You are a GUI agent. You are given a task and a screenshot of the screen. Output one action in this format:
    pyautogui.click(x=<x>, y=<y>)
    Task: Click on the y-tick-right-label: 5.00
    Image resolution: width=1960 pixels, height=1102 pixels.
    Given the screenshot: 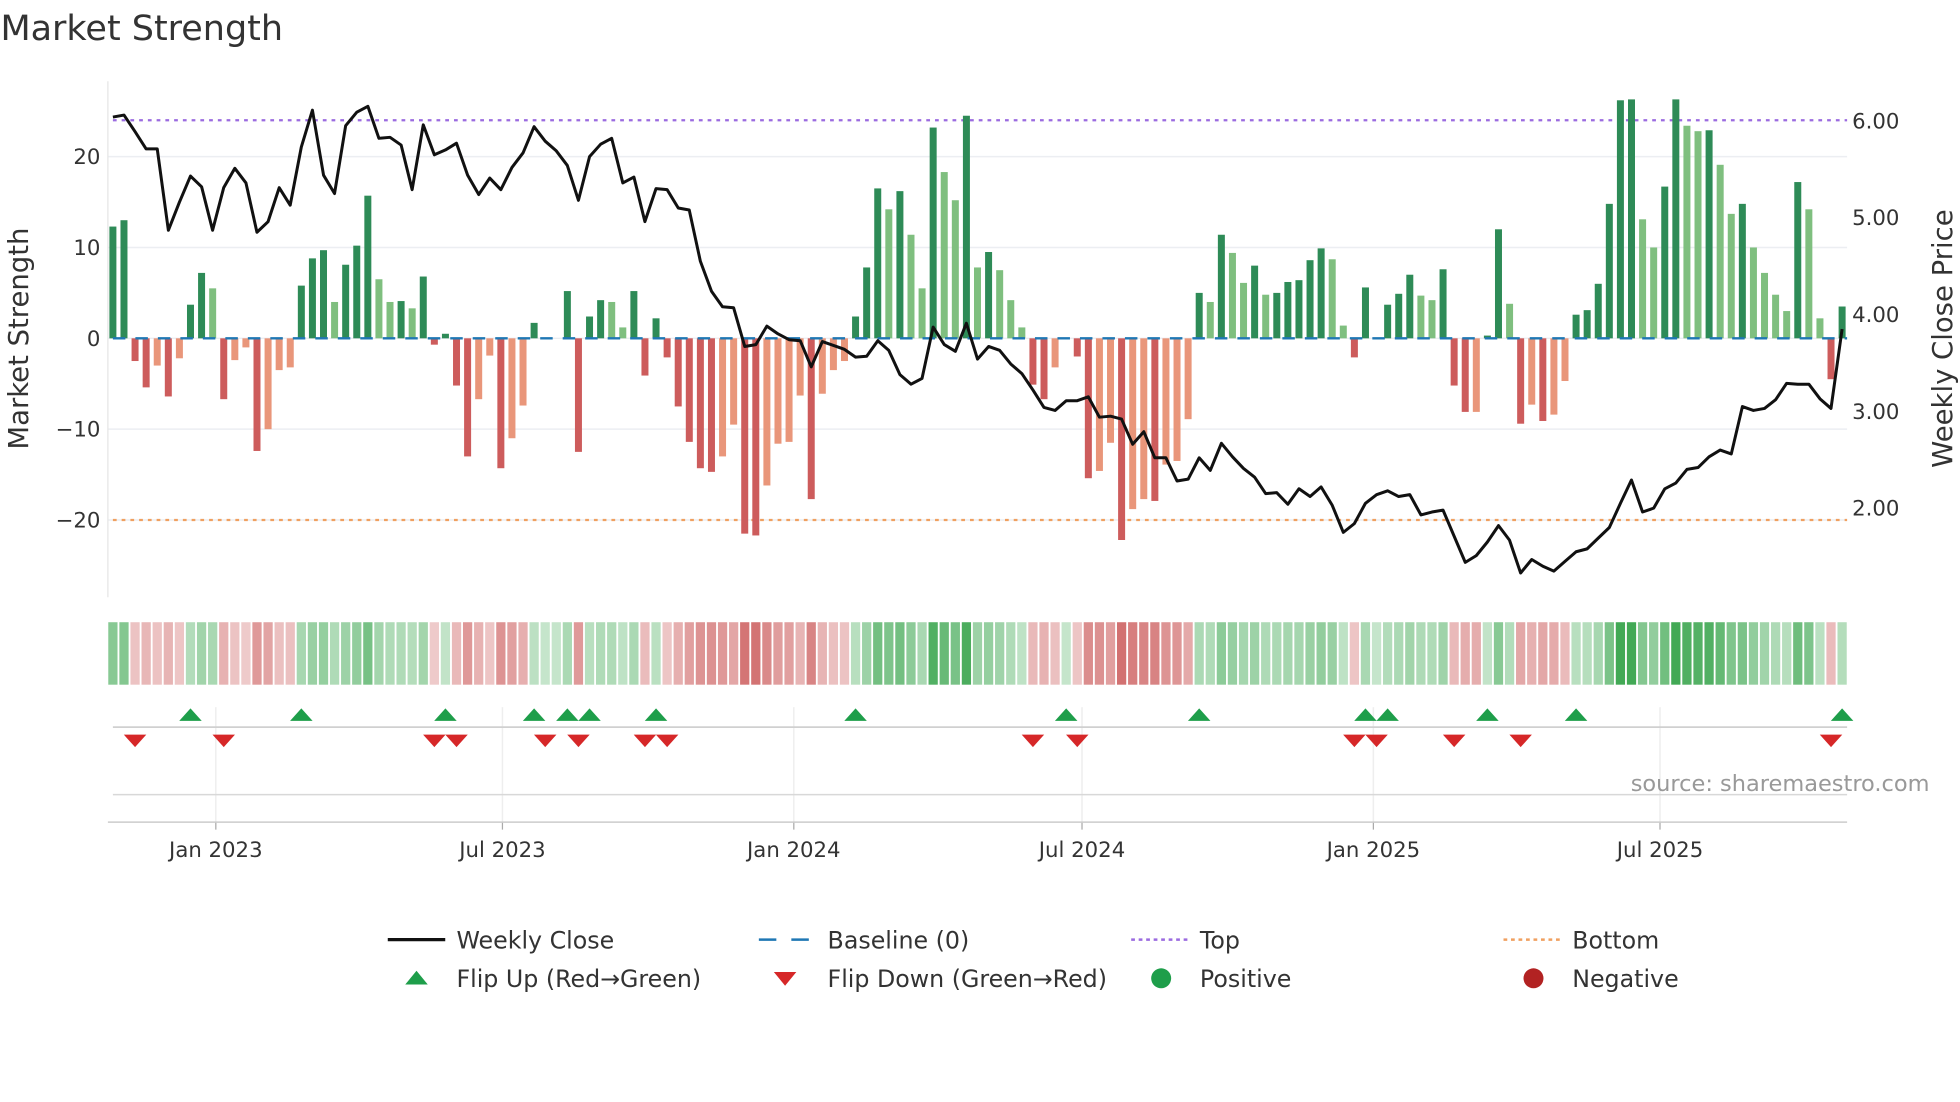 What is the action you would take?
    pyautogui.click(x=1875, y=218)
    